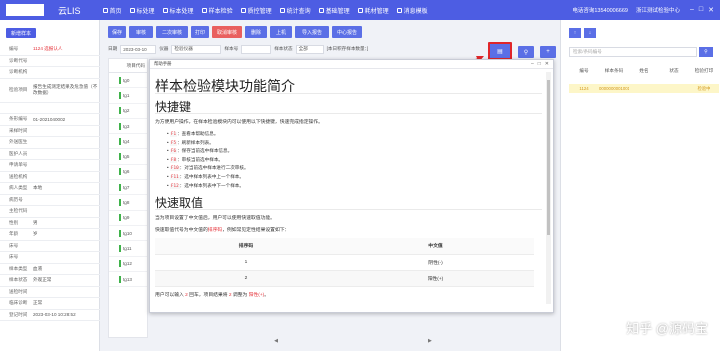 The height and width of the screenshot is (351, 720). What do you see at coordinates (117, 32) in the screenshot?
I see `toolbar-button: 保存` at bounding box center [117, 32].